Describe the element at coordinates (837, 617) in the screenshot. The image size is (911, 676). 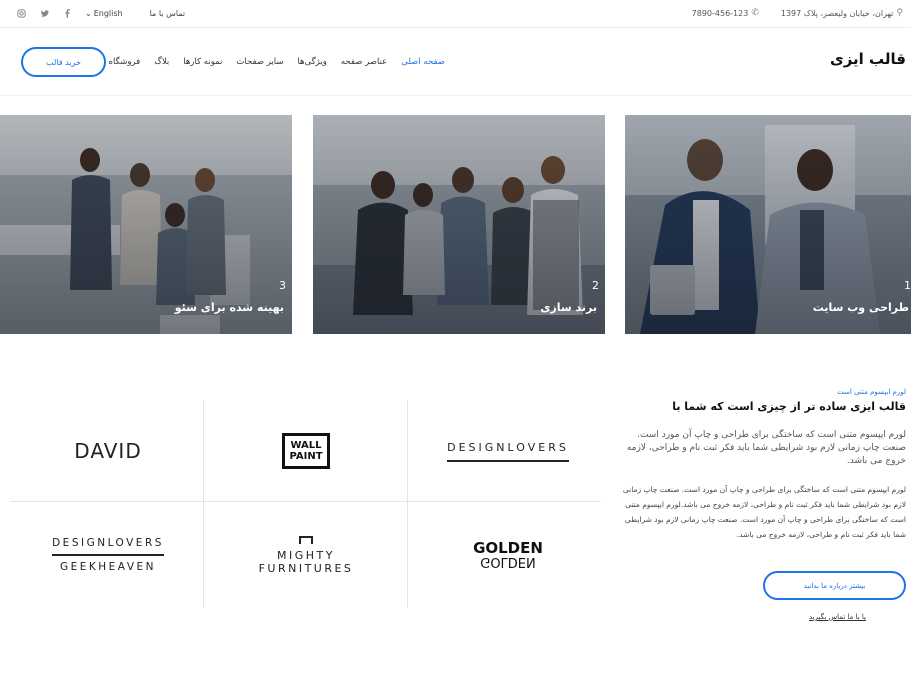
I see `contact-us-link: یا با ما تماس بگیرید` at that location.